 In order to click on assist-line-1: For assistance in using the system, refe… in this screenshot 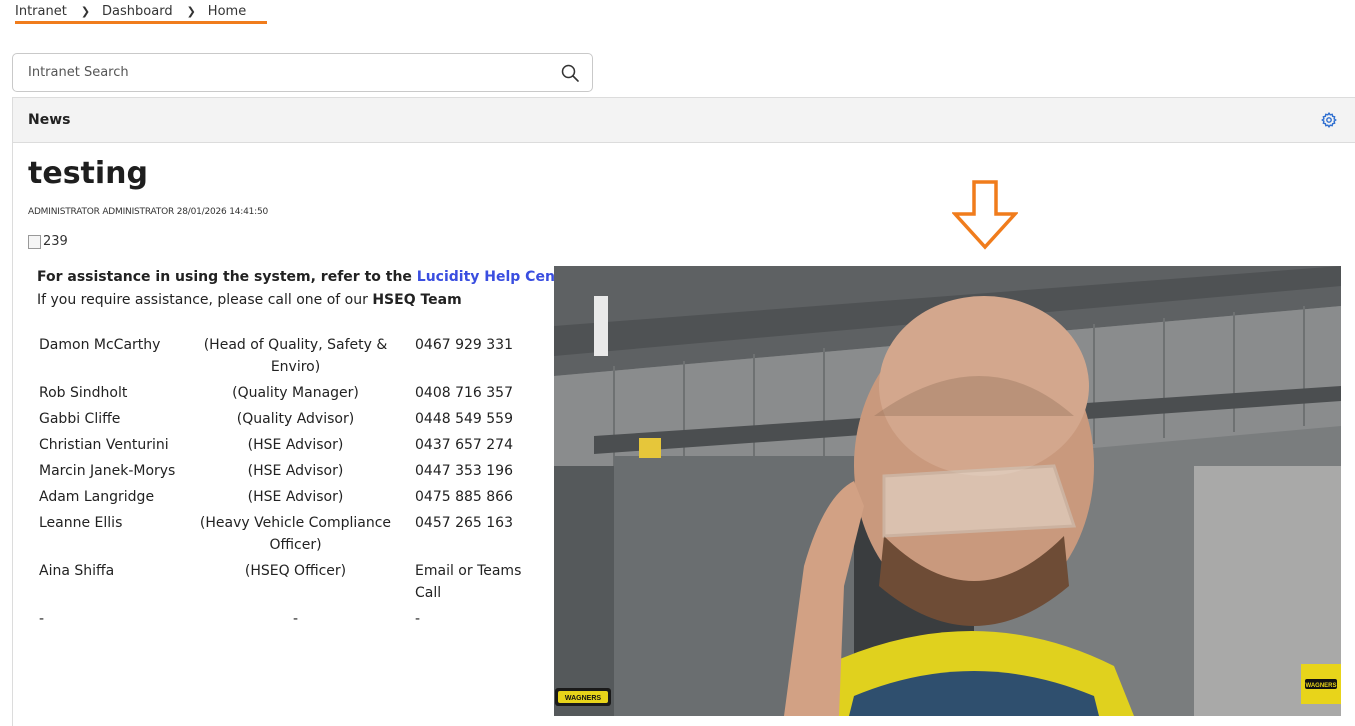, I will do `click(310, 277)`.